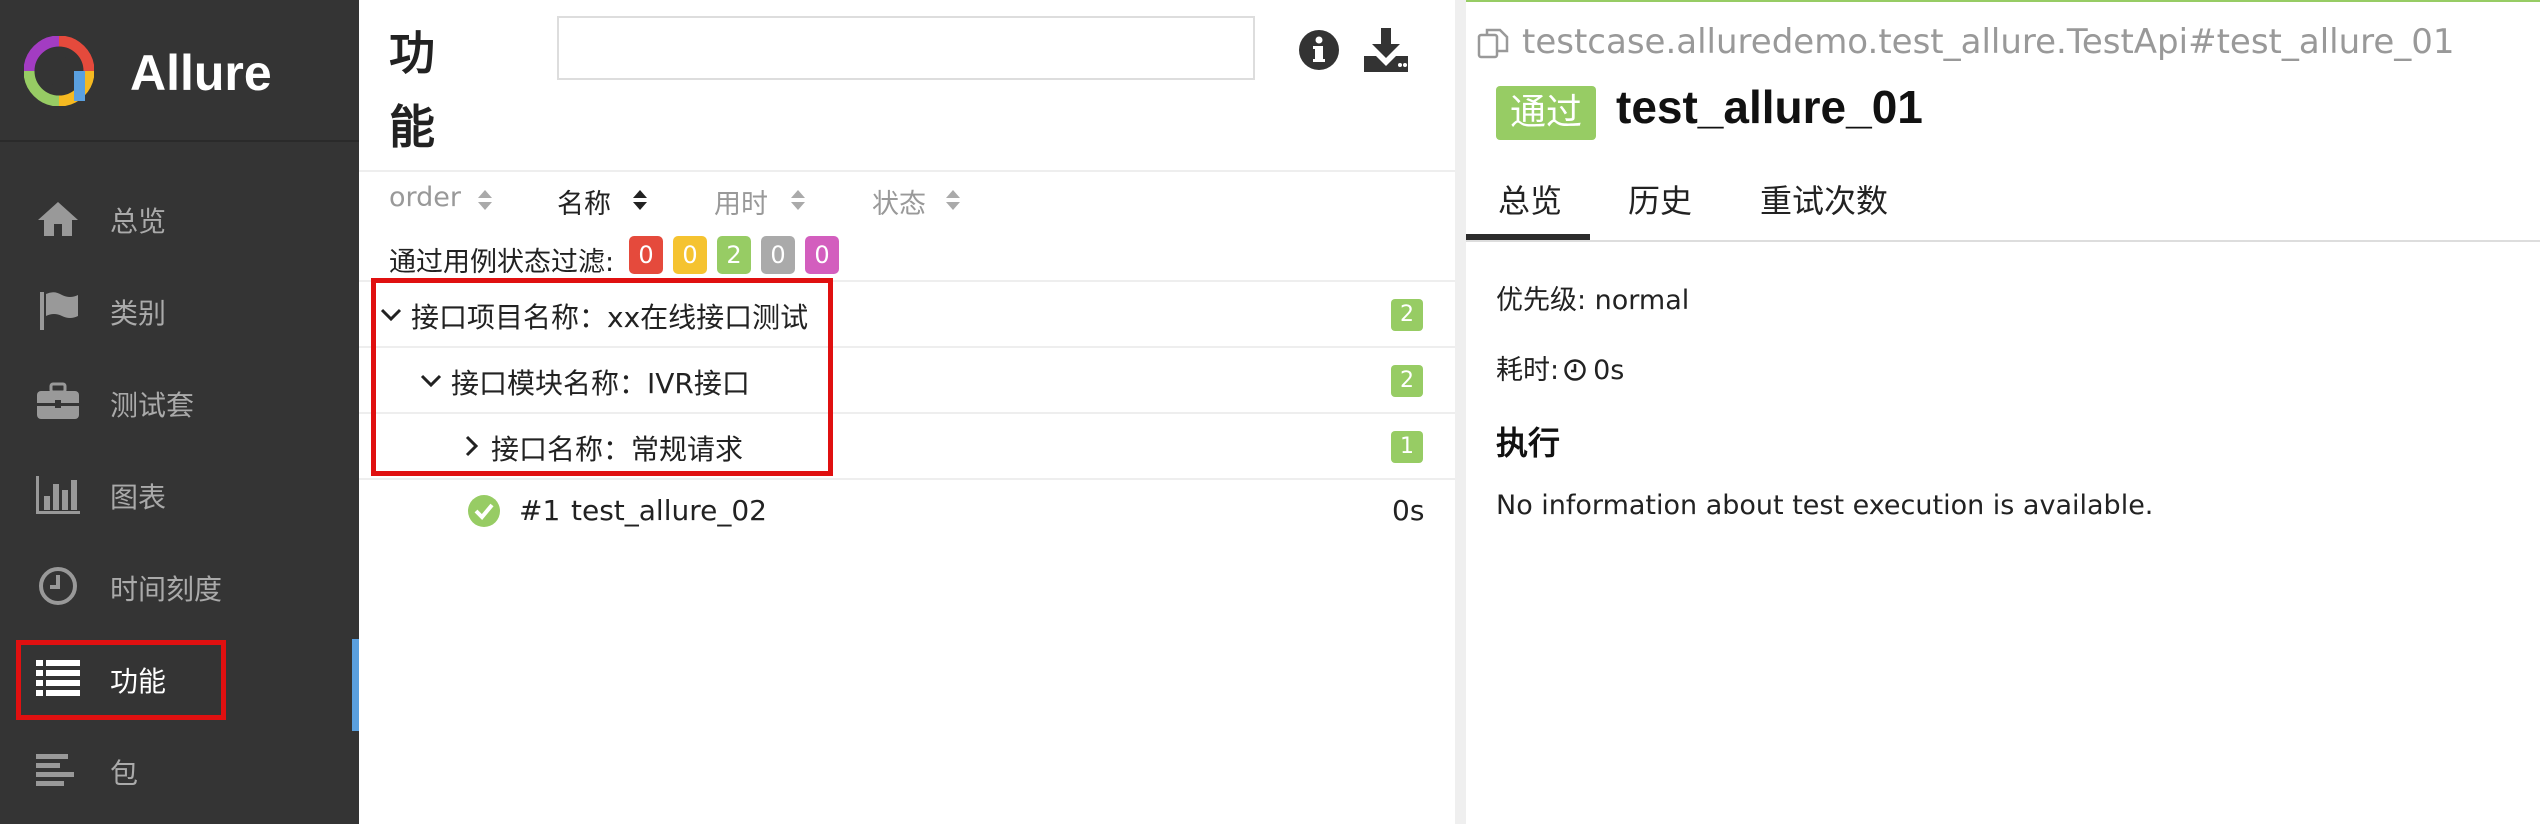 This screenshot has width=2540, height=824. What do you see at coordinates (1407, 447) in the screenshot?
I see `count-badge: 1` at bounding box center [1407, 447].